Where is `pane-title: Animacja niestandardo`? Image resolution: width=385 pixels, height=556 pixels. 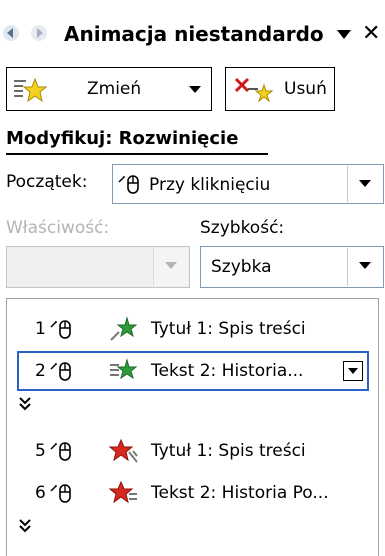
pane-title: Animacja niestandardo is located at coordinates (194, 34).